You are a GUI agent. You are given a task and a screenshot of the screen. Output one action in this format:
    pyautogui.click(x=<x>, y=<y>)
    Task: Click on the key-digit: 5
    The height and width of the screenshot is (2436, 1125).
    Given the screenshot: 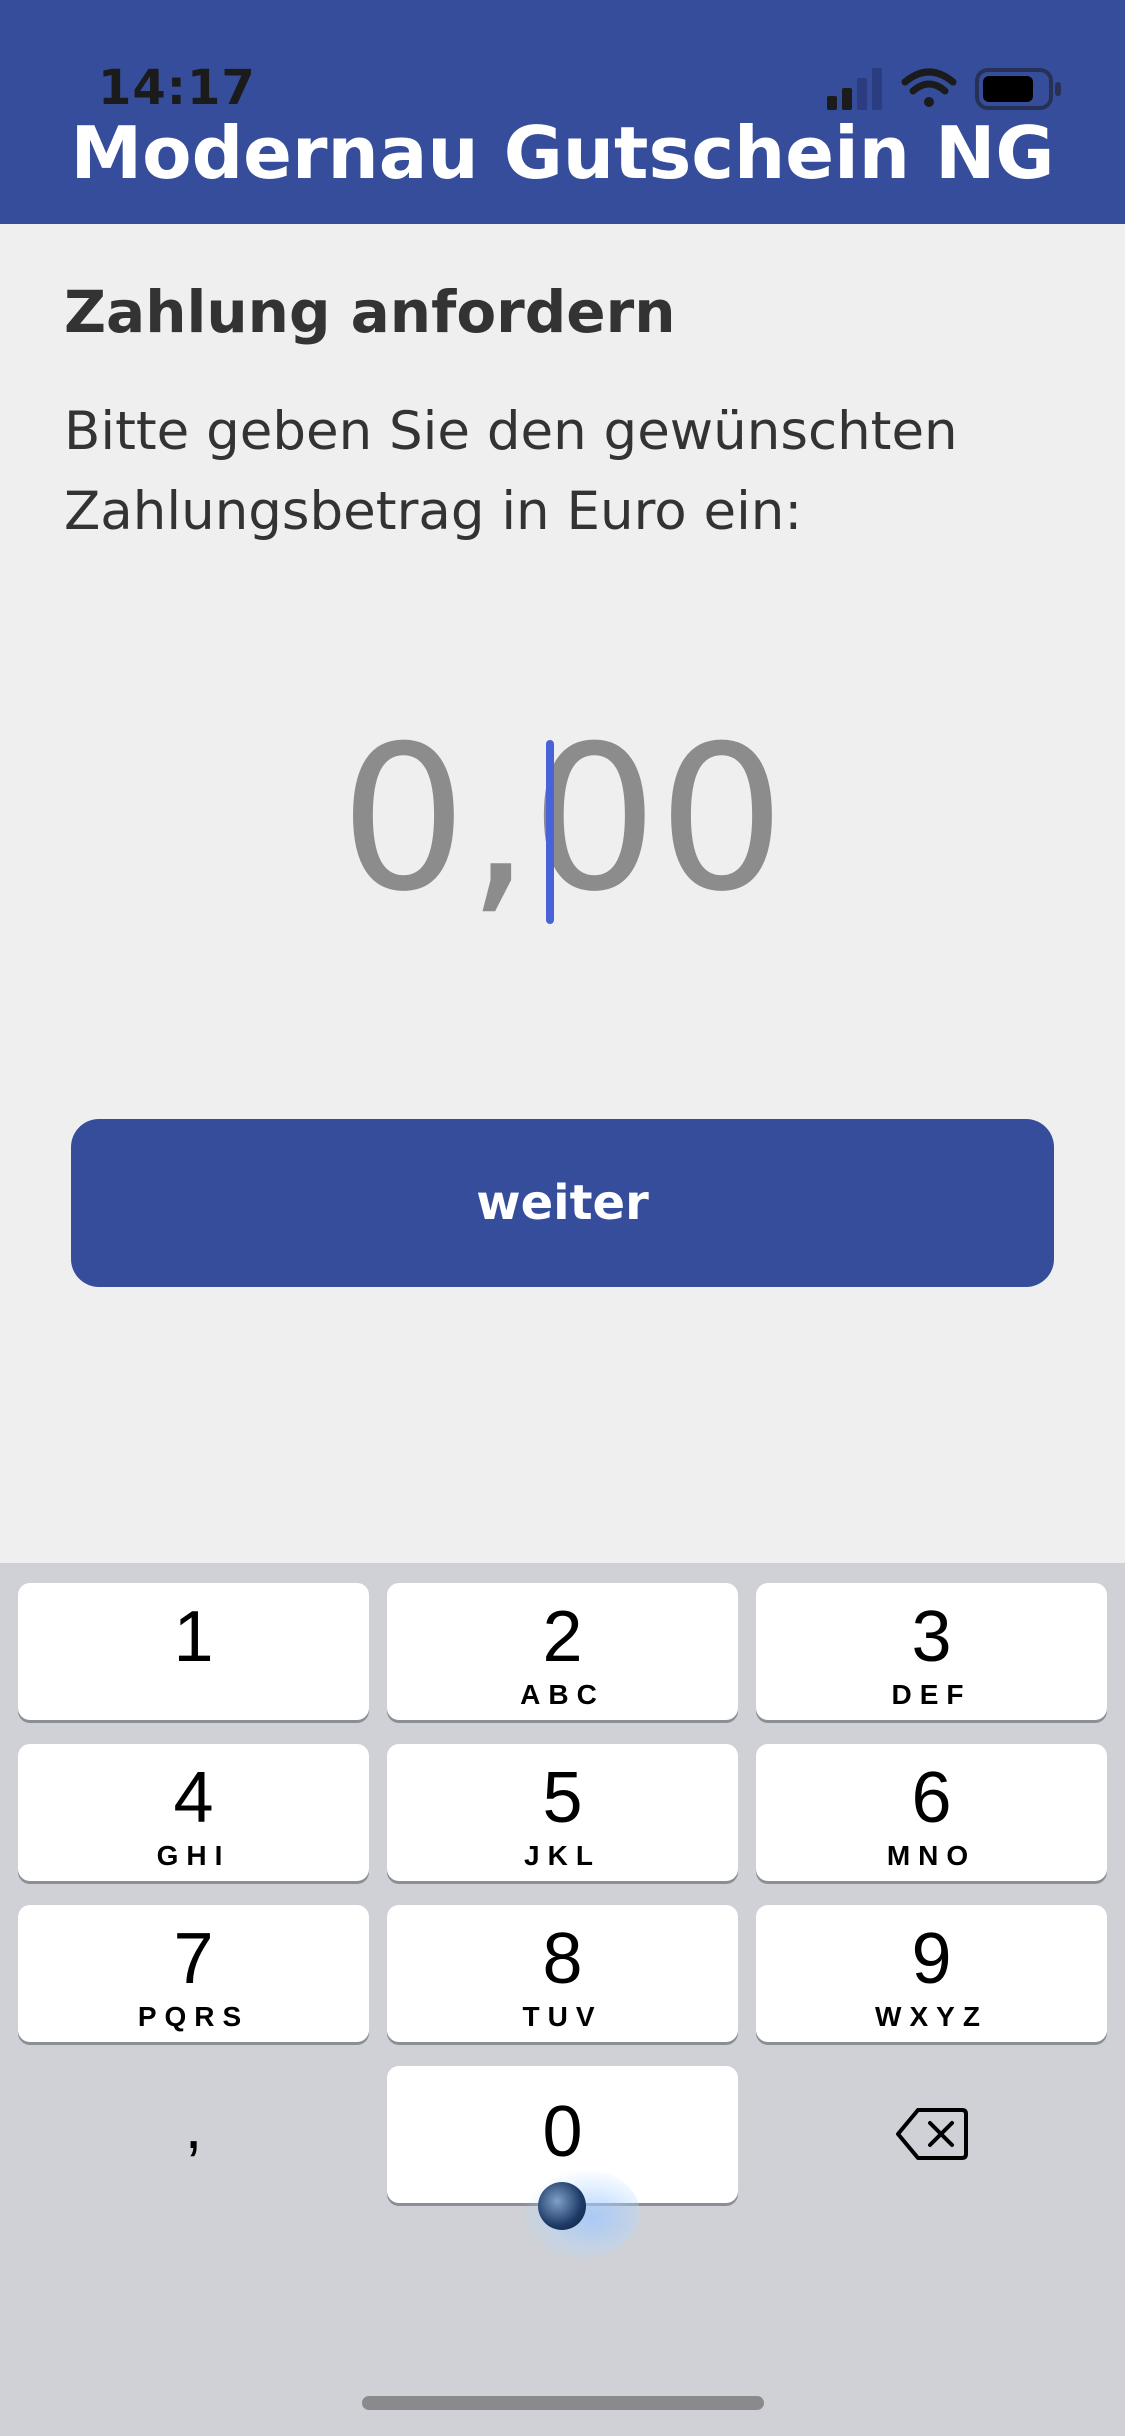 What is the action you would take?
    pyautogui.click(x=562, y=1798)
    